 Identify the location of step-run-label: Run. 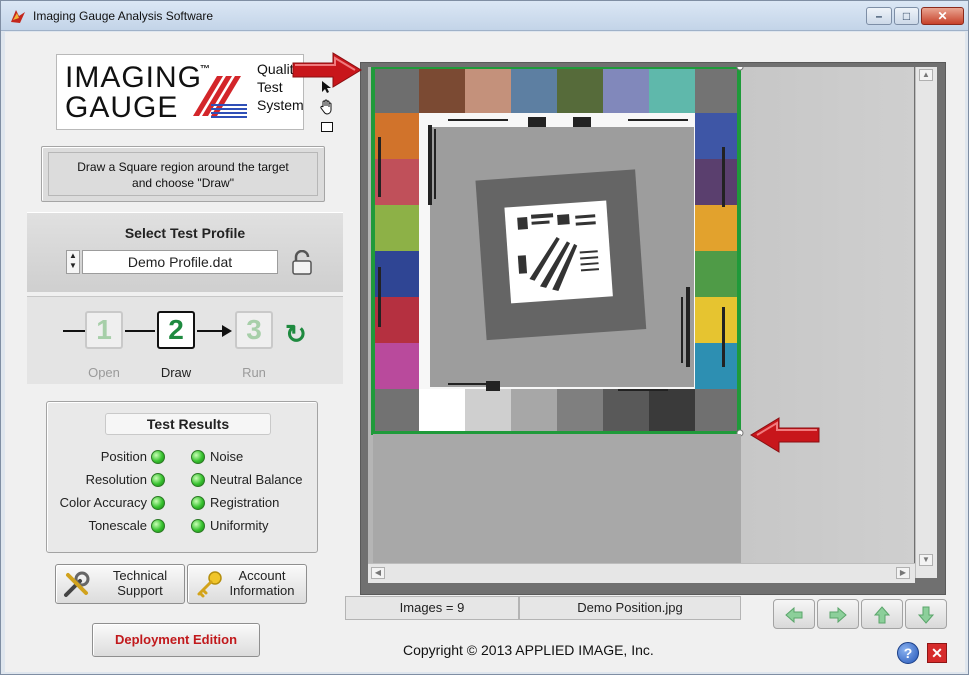
(254, 372).